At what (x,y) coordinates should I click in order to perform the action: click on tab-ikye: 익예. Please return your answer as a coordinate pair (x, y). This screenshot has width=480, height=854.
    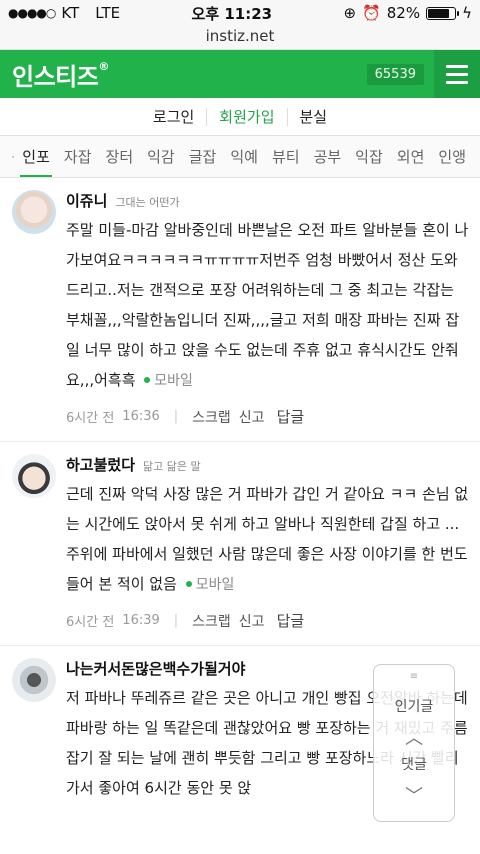
    Looking at the image, I should click on (244, 156).